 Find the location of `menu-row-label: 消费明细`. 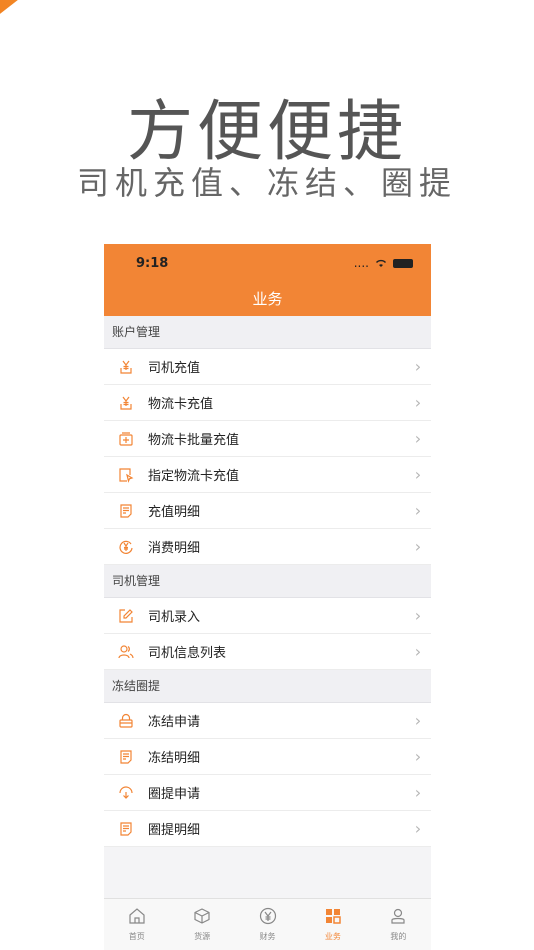

menu-row-label: 消费明细 is located at coordinates (174, 548).